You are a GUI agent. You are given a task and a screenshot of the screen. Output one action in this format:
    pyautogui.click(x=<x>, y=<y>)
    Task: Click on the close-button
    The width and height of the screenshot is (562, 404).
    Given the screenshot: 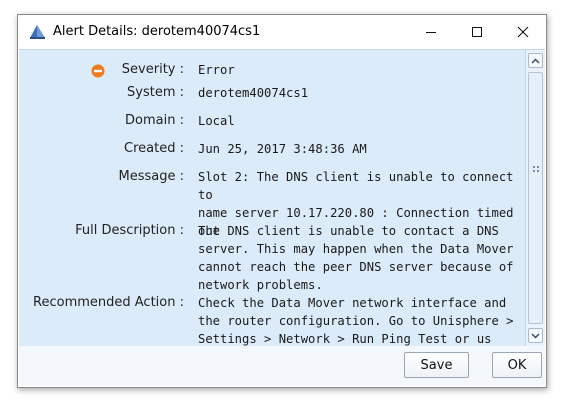 What is the action you would take?
    pyautogui.click(x=523, y=32)
    